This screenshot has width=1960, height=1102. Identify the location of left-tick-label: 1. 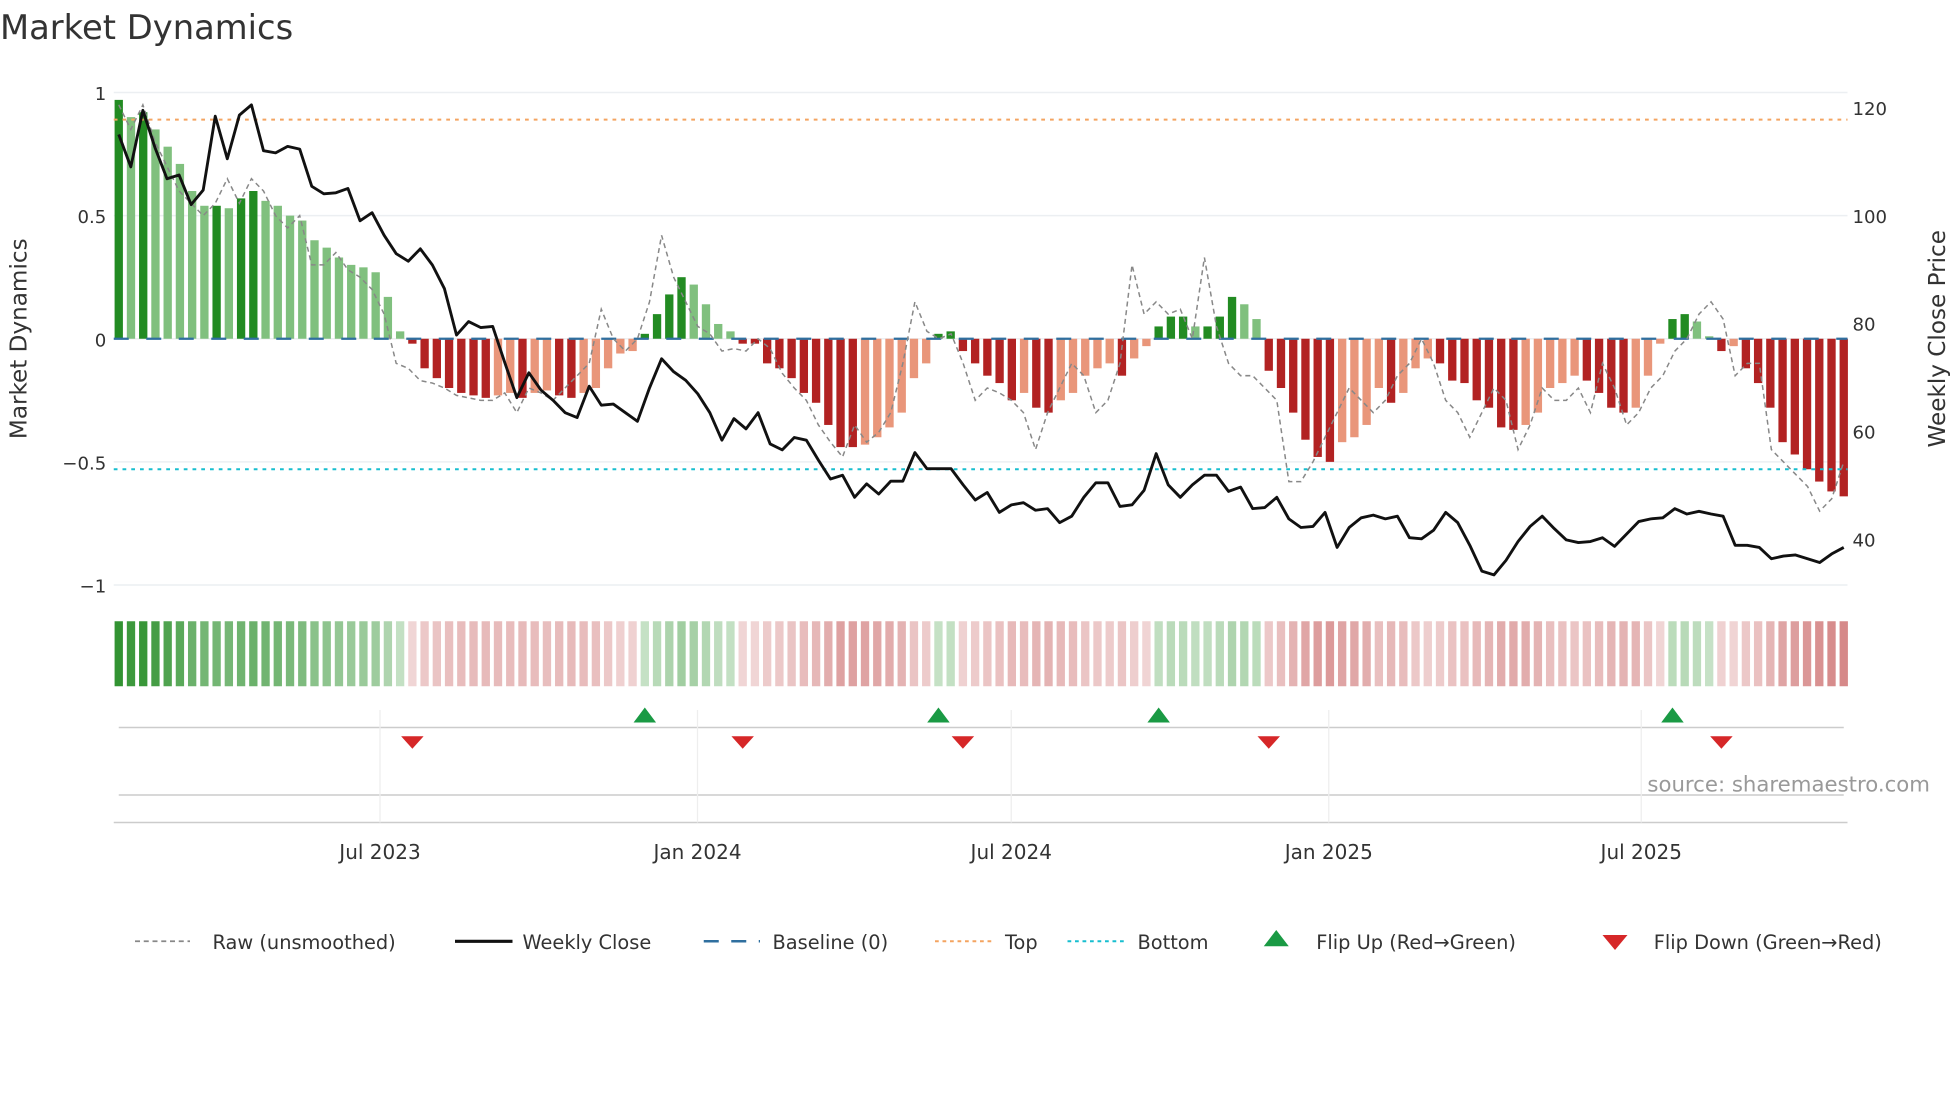
(101, 94).